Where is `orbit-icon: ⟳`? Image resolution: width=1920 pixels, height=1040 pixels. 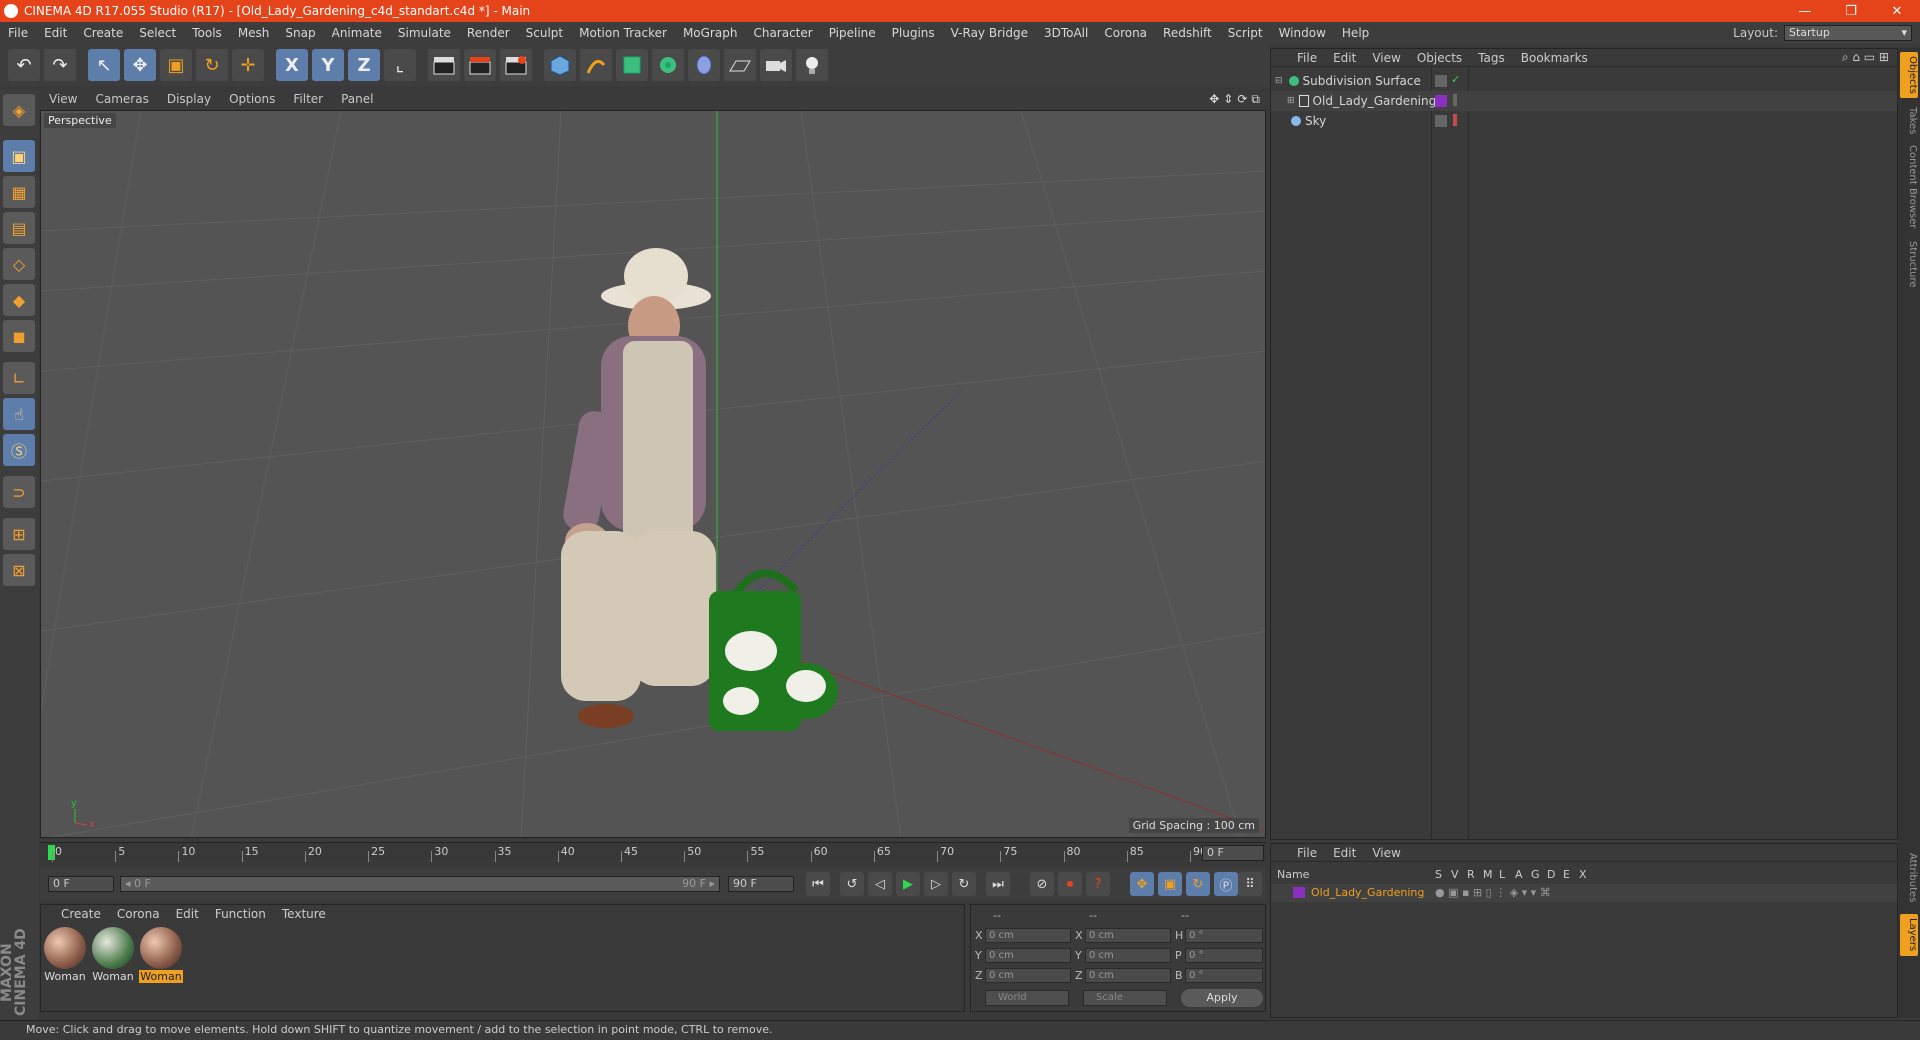
orbit-icon: ⟳ is located at coordinates (1242, 99).